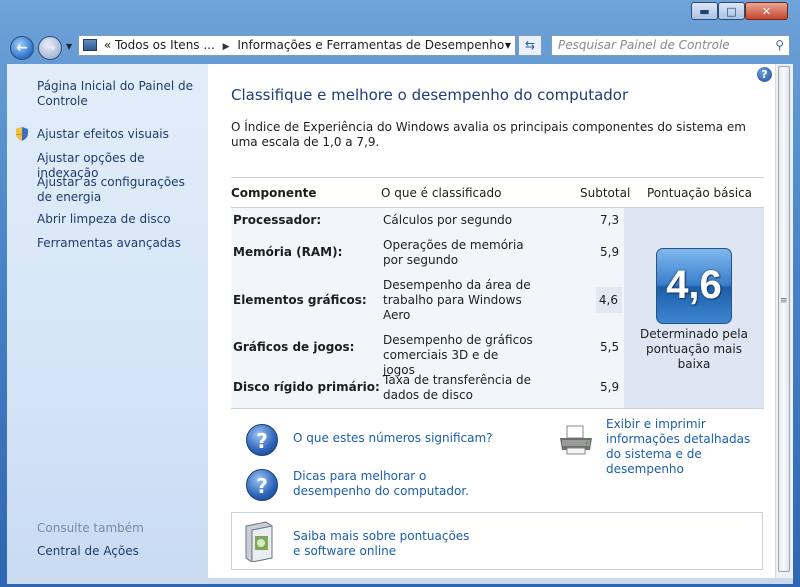 The image size is (800, 587). What do you see at coordinates (69, 46) in the screenshot?
I see `recent-pages-dropdown-icon: ▼` at bounding box center [69, 46].